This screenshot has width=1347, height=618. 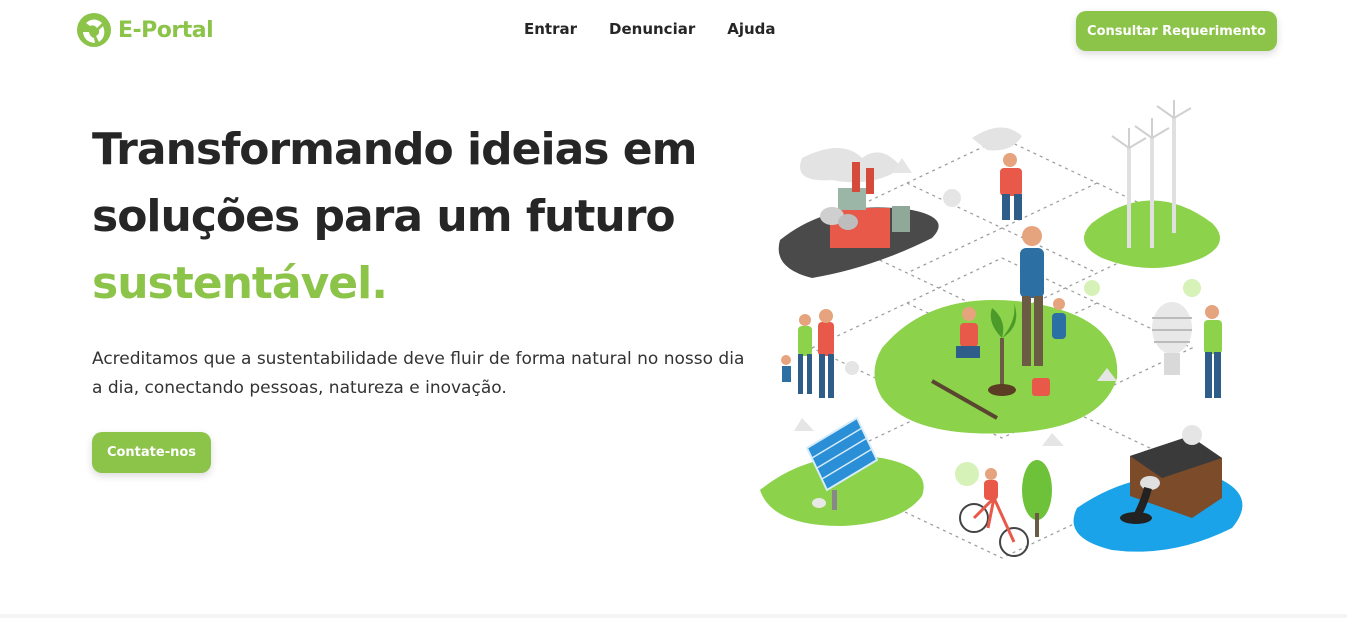 I want to click on nav-link-entrar: Entrar, so click(x=550, y=29).